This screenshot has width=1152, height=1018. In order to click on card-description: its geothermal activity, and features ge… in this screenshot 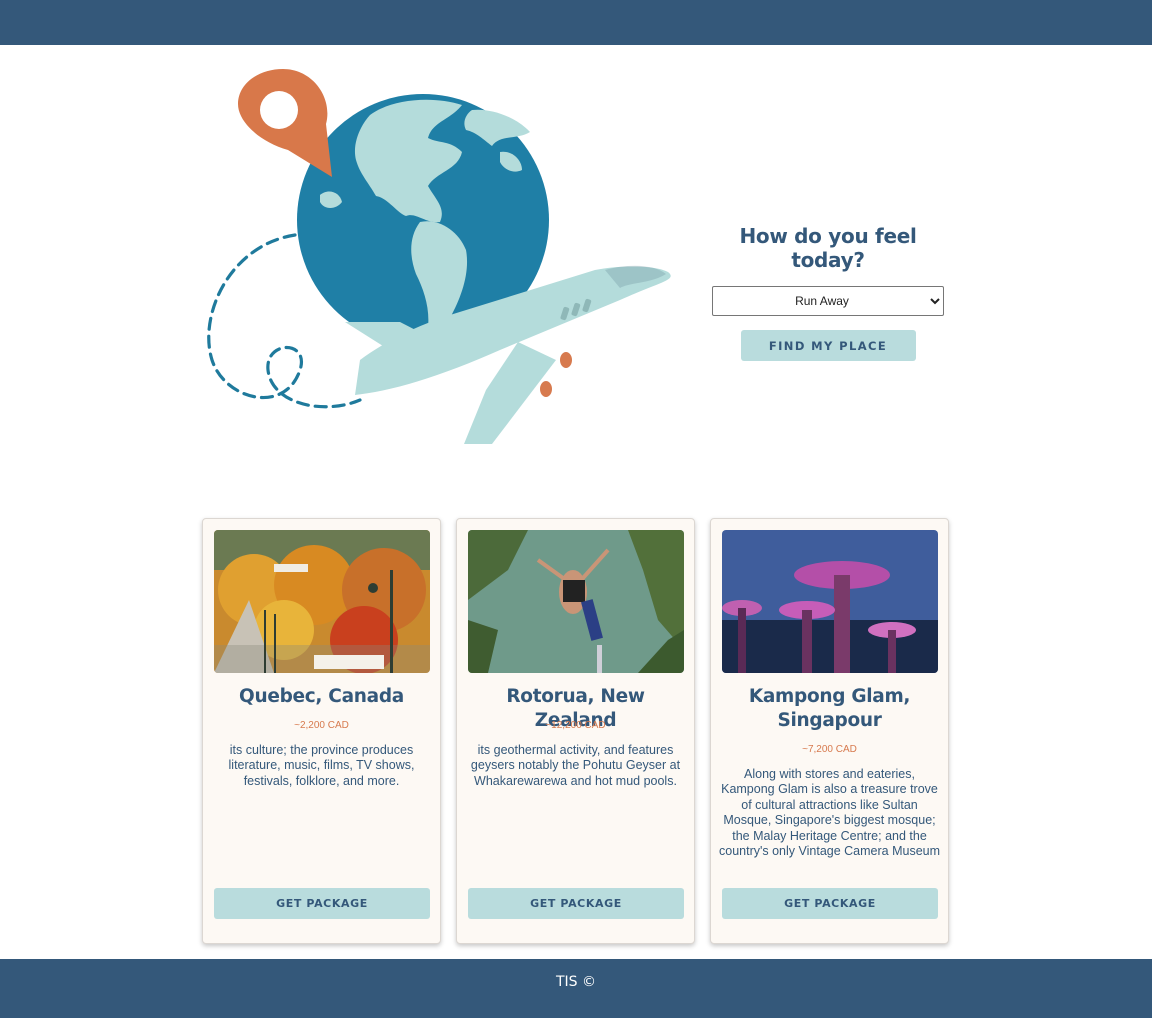, I will do `click(575, 765)`.